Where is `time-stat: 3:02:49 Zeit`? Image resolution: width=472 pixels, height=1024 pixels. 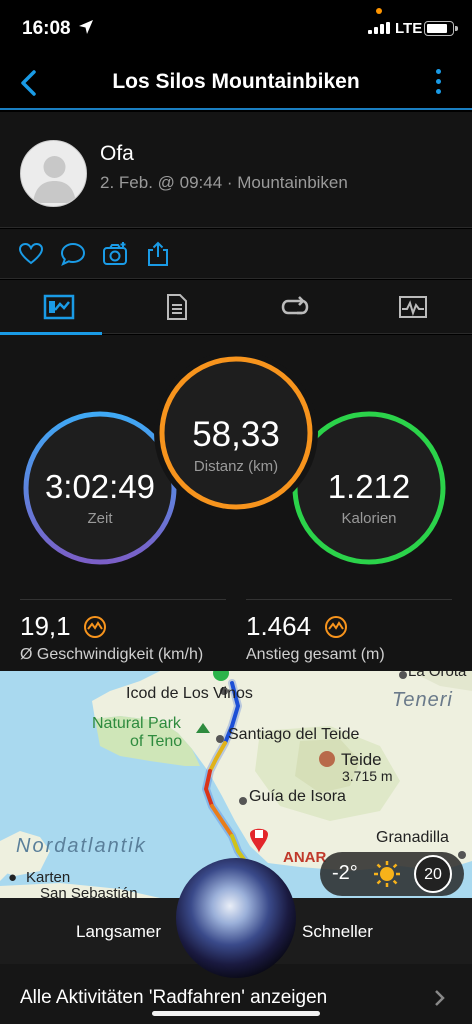
time-stat: 3:02:49 Zeit is located at coordinates (100, 488).